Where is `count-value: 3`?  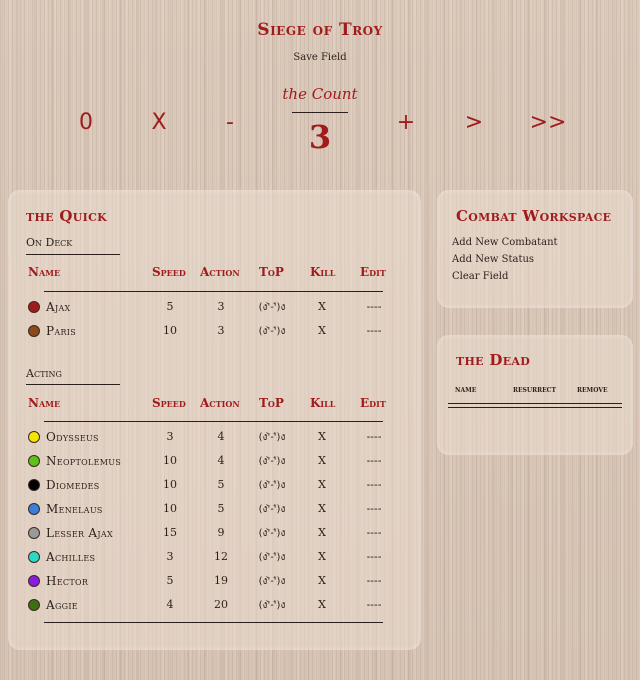 count-value: 3 is located at coordinates (320, 137).